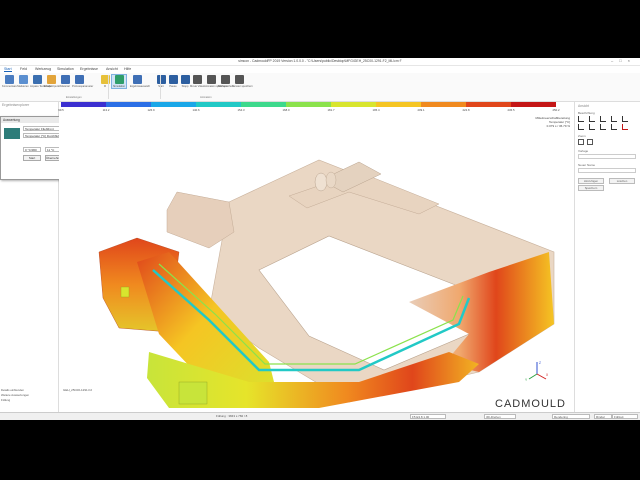  I want to click on template-select, so click(607, 156).